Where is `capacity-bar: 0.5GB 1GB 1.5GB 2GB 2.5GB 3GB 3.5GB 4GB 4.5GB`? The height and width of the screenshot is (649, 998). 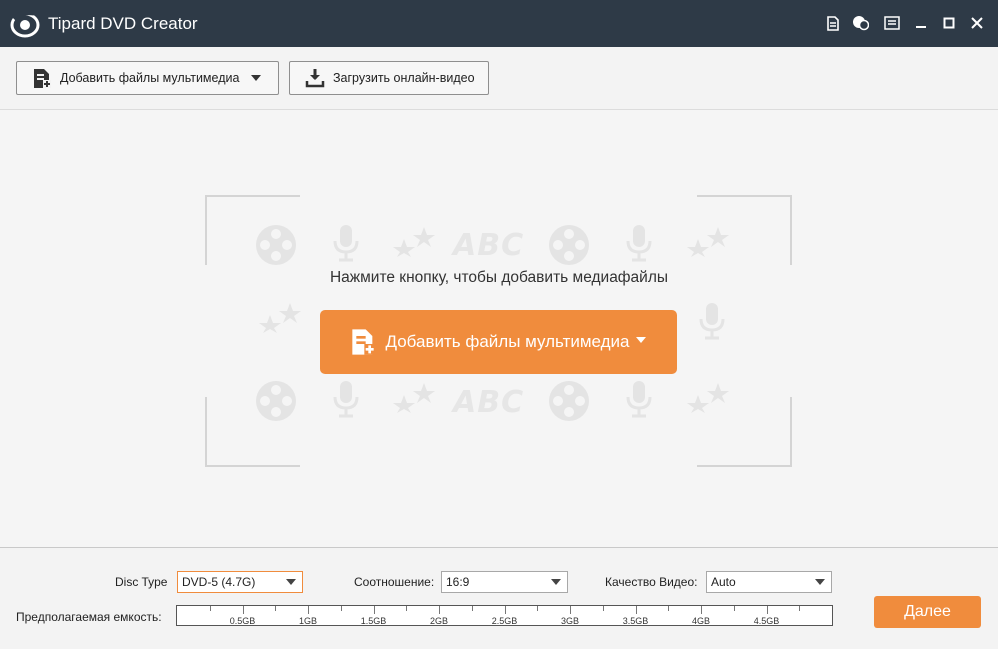
capacity-bar: 0.5GB 1GB 1.5GB 2GB 2.5GB 3GB 3.5GB 4GB 4.5GB is located at coordinates (504, 615).